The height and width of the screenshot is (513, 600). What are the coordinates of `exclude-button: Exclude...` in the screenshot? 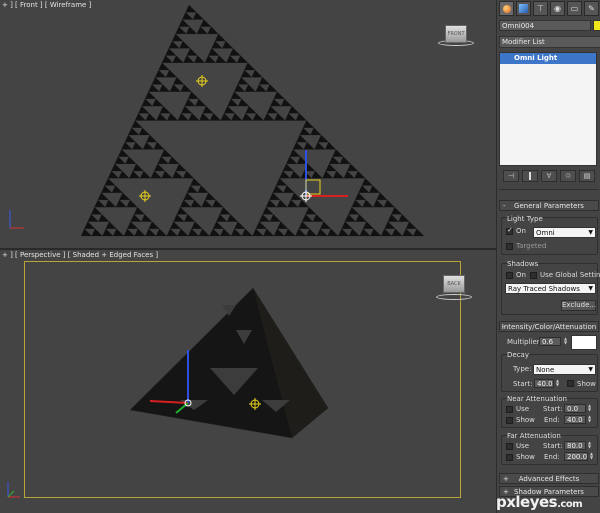 It's located at (578, 305).